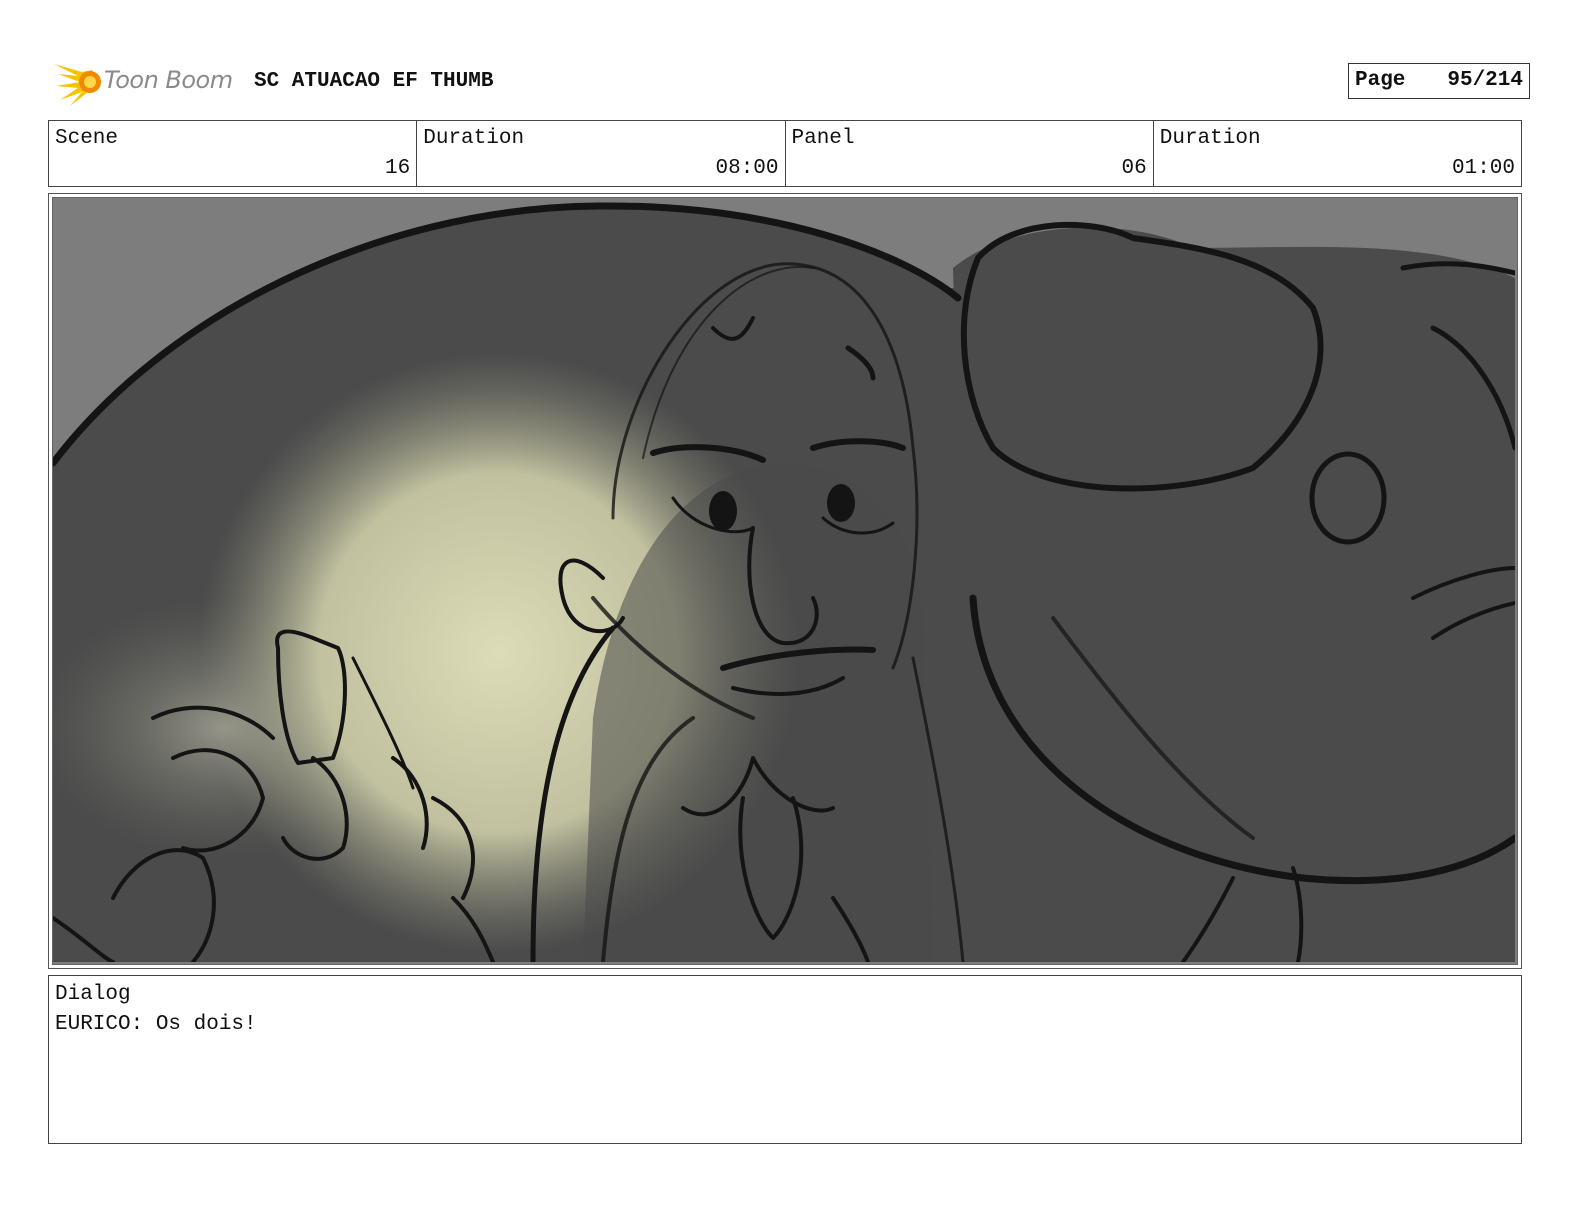  I want to click on panel-cell: Panel 06, so click(970, 153).